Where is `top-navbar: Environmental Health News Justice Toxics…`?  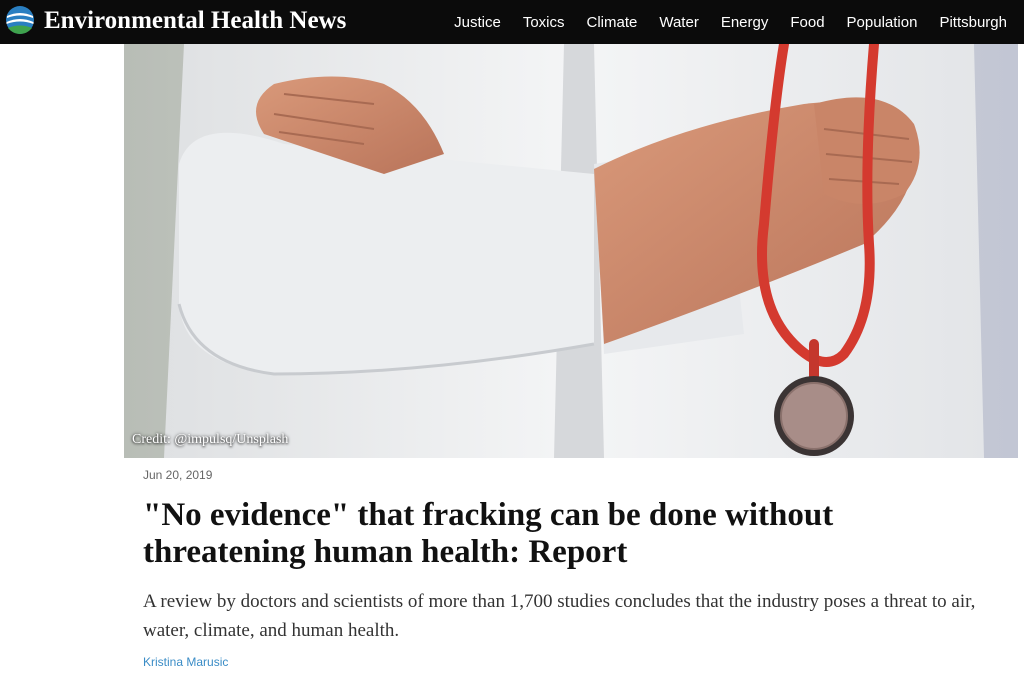
top-navbar: Environmental Health News Justice Toxics… is located at coordinates (512, 22).